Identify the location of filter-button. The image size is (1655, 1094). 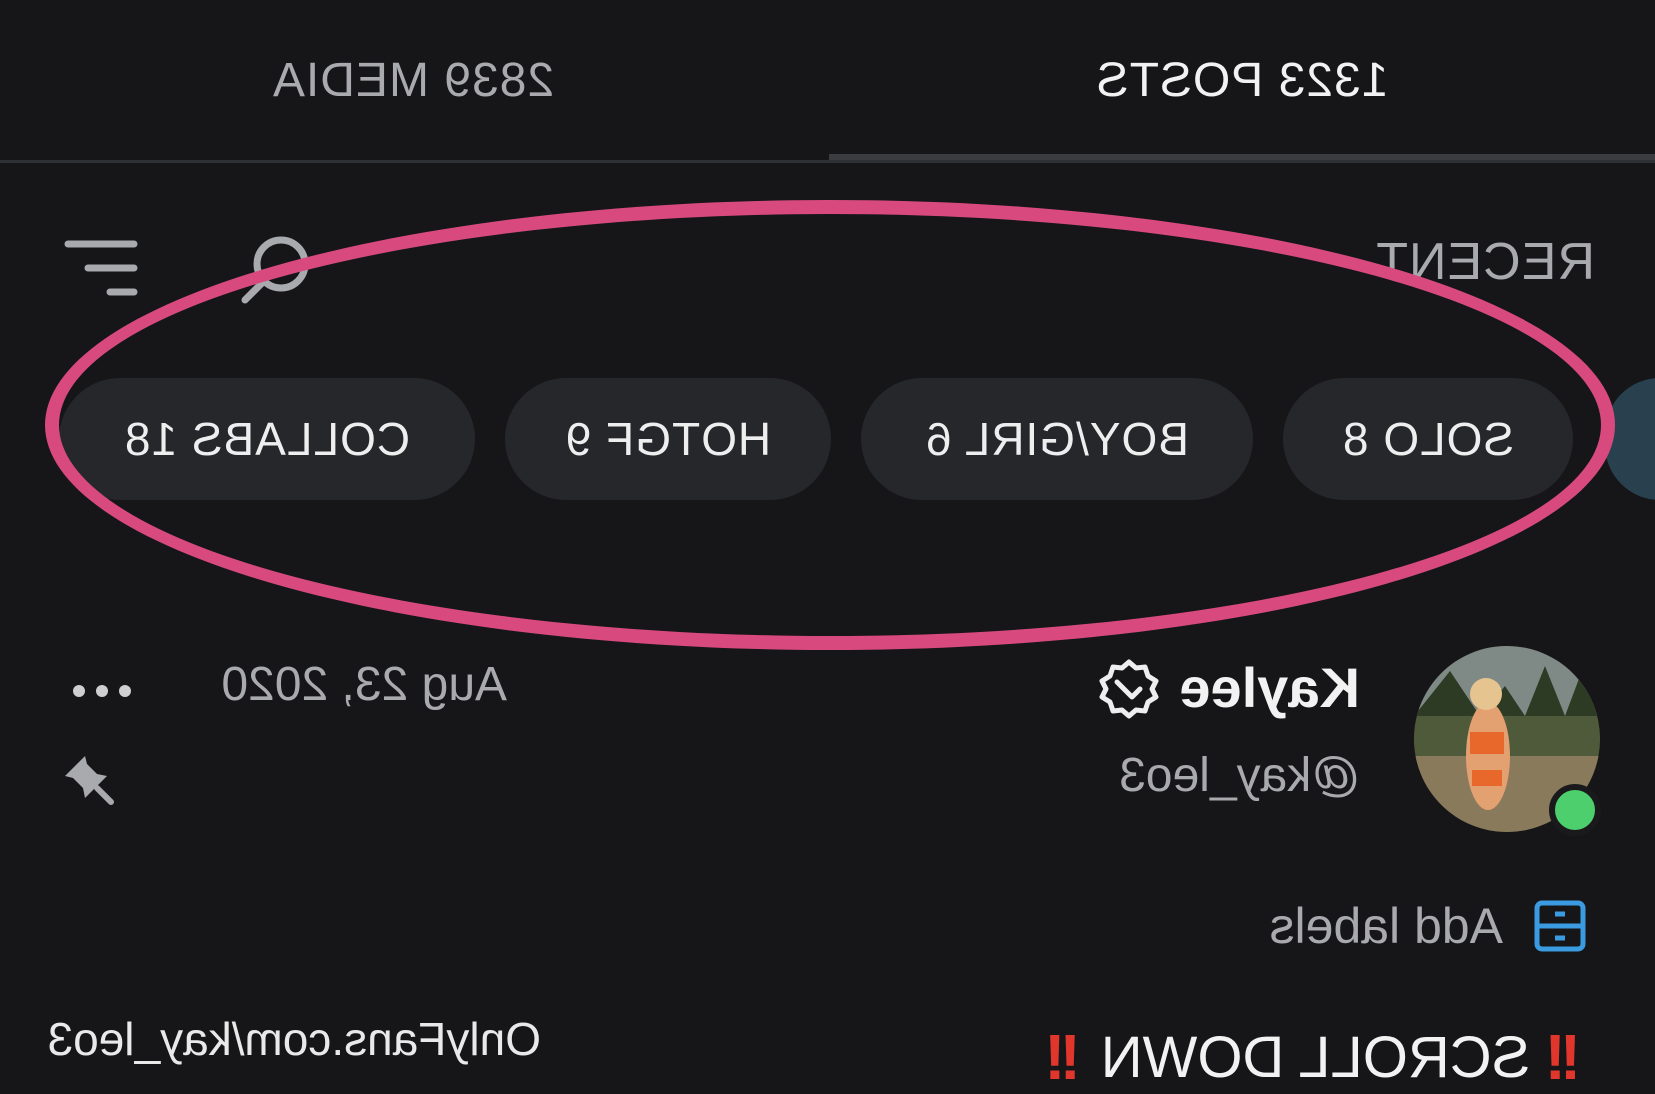
(101, 268).